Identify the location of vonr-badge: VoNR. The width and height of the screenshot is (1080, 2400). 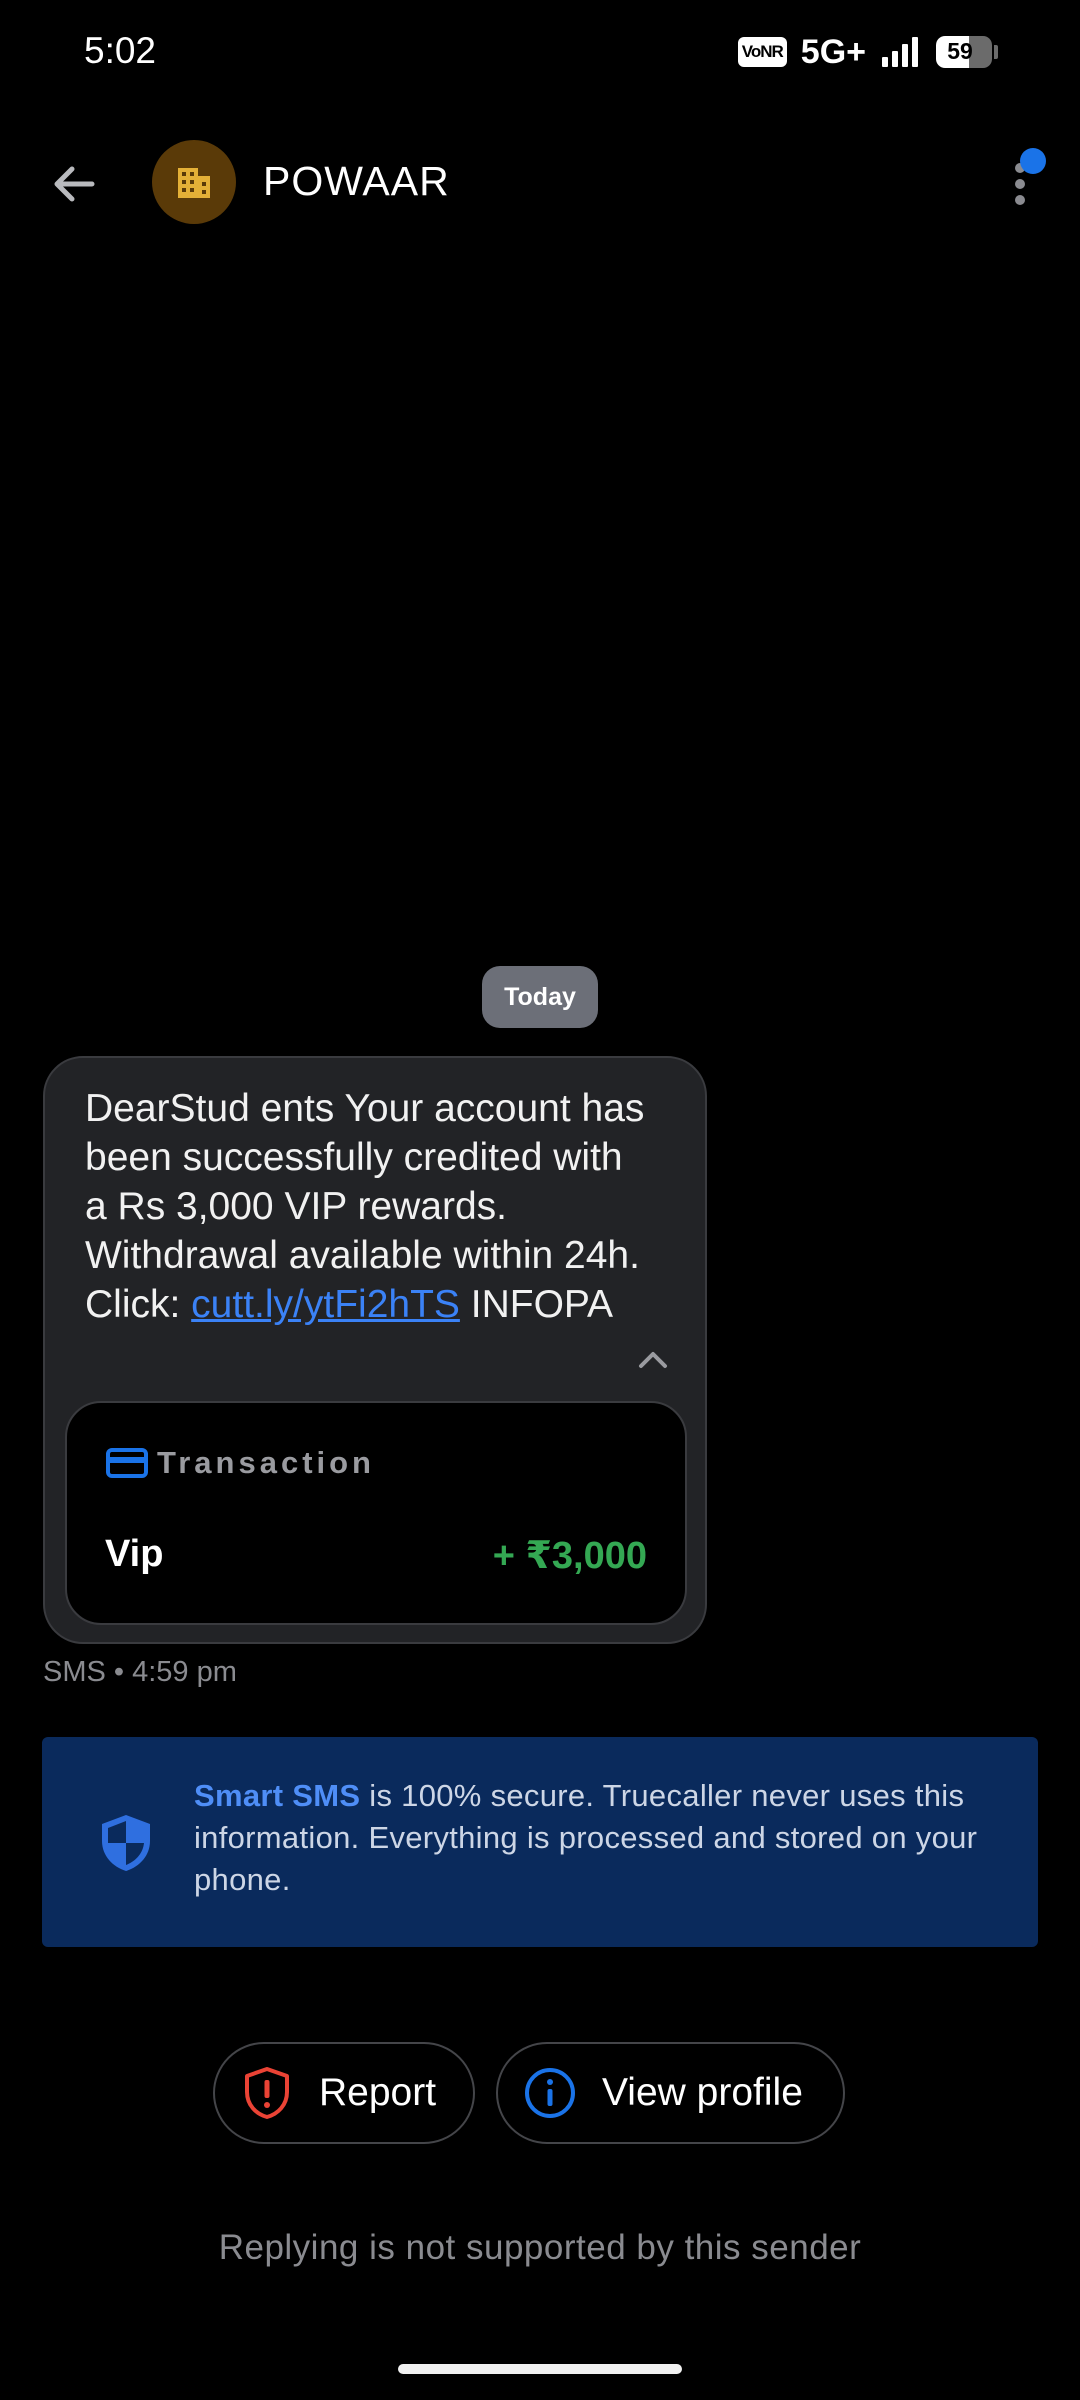
(762, 52).